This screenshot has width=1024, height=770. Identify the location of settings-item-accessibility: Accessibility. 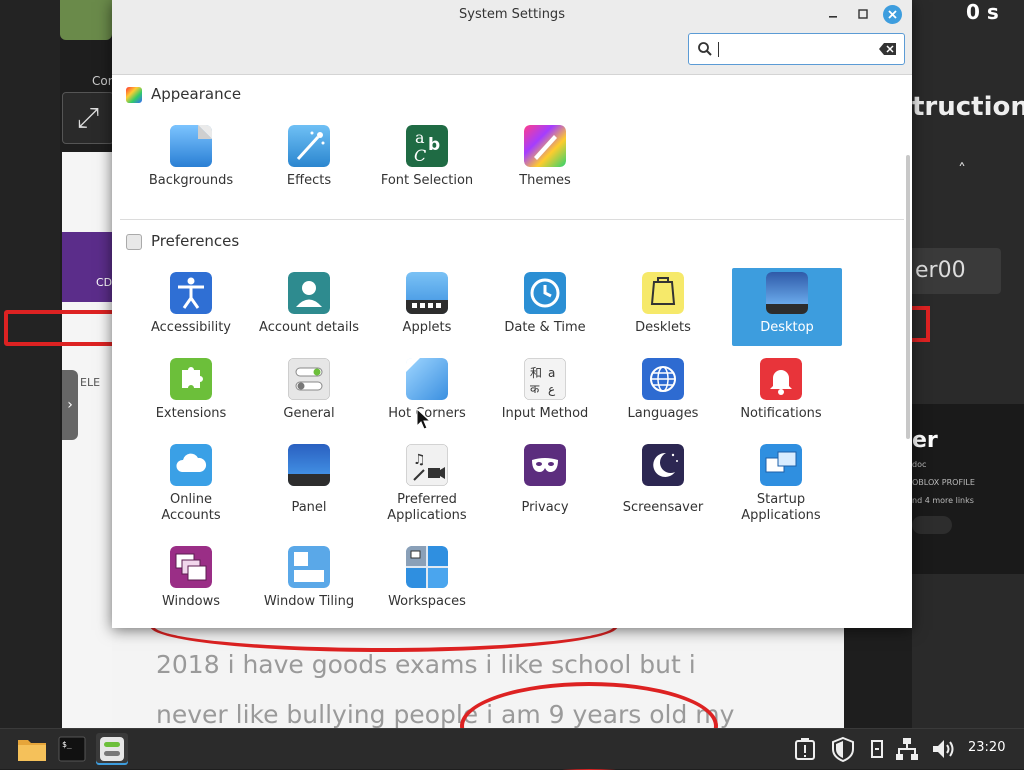
(191, 307).